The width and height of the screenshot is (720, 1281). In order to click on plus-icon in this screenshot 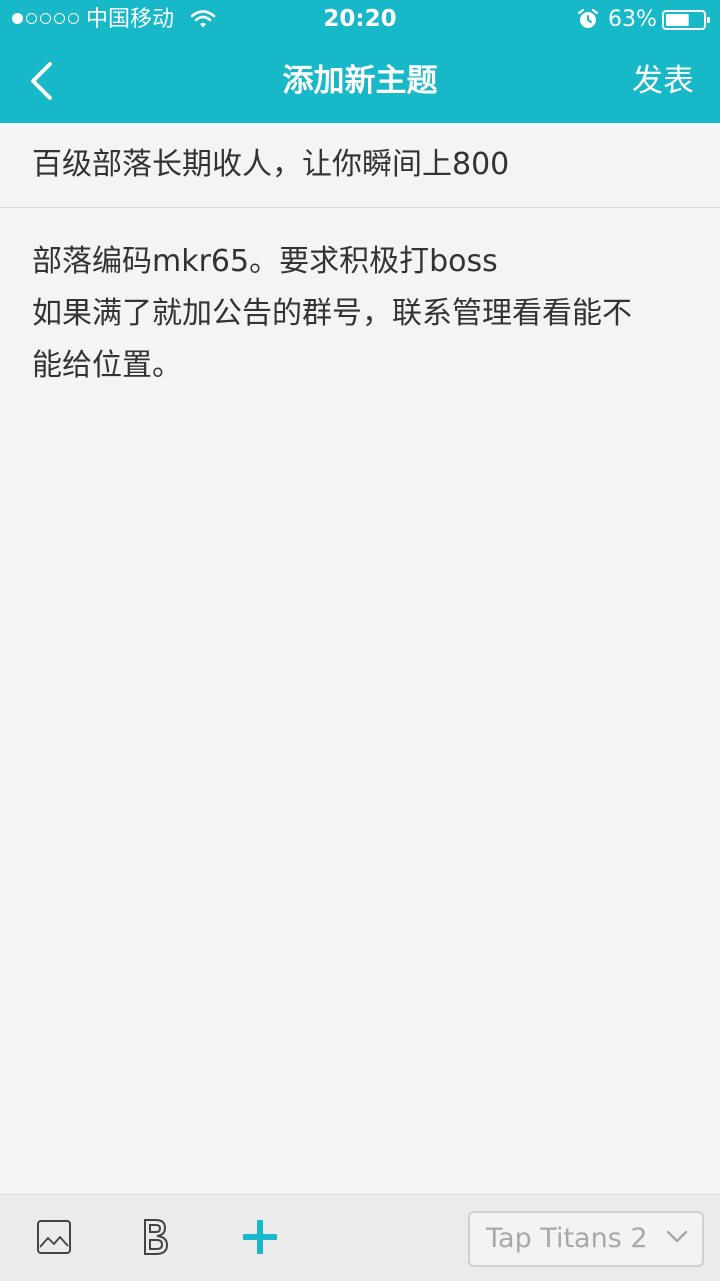, I will do `click(260, 1237)`.